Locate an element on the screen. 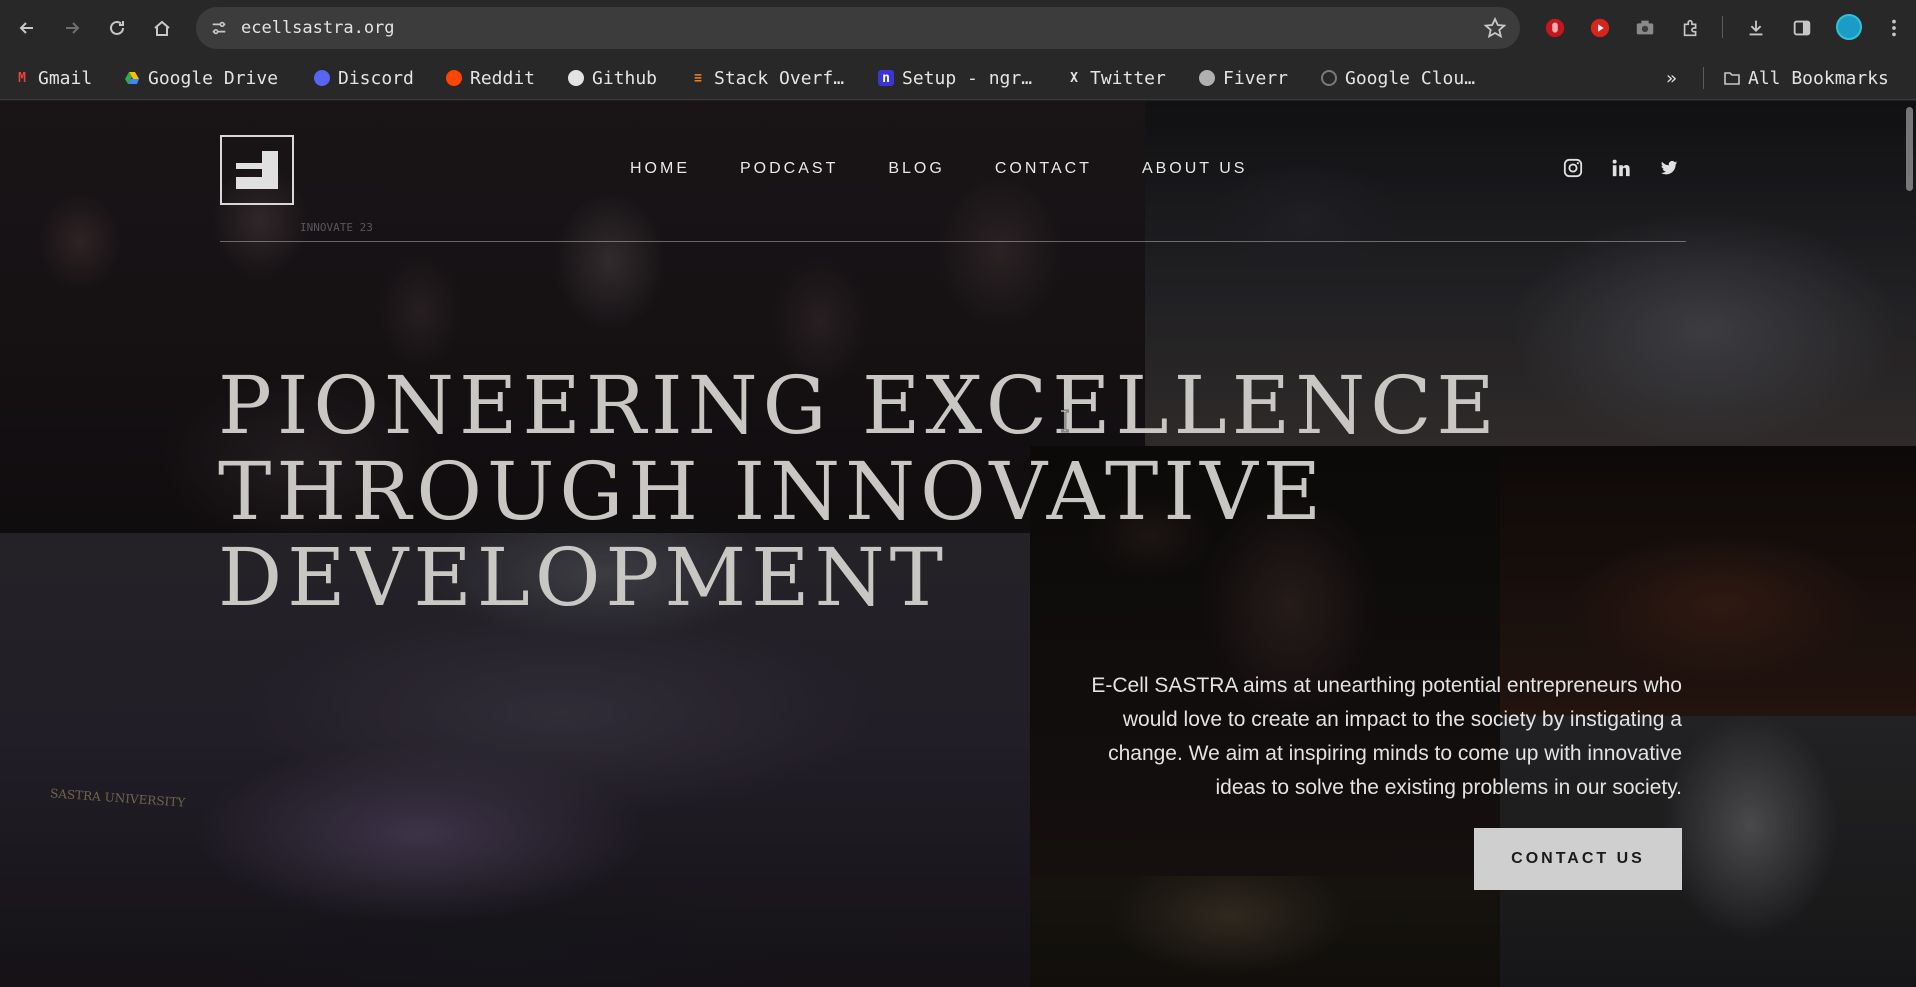 This screenshot has height=987, width=1916. home-icon is located at coordinates (162, 28).